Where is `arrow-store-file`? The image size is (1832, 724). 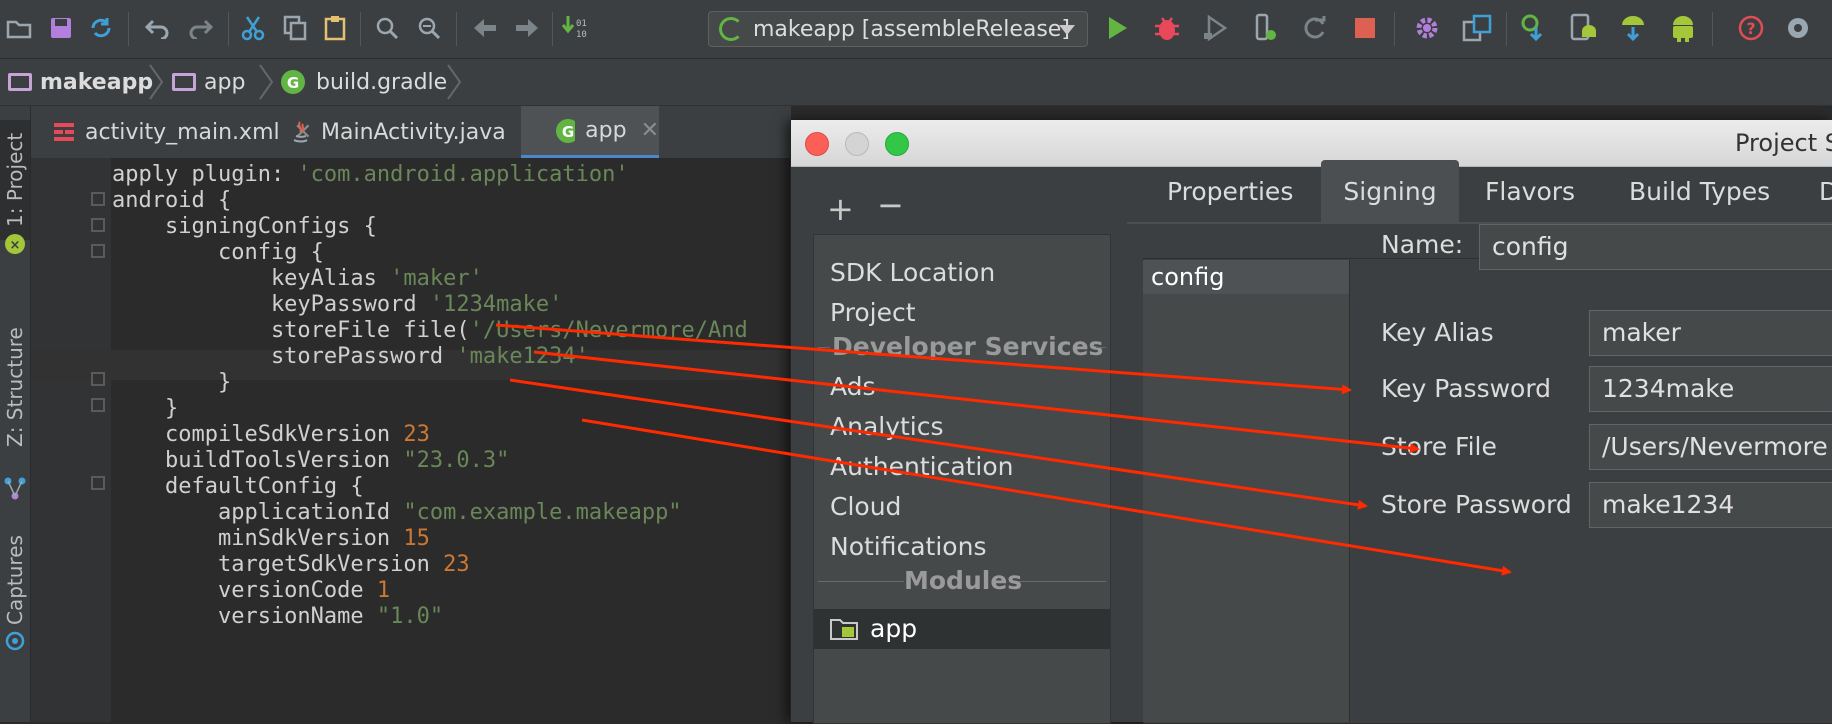 arrow-store-file is located at coordinates (938, 444).